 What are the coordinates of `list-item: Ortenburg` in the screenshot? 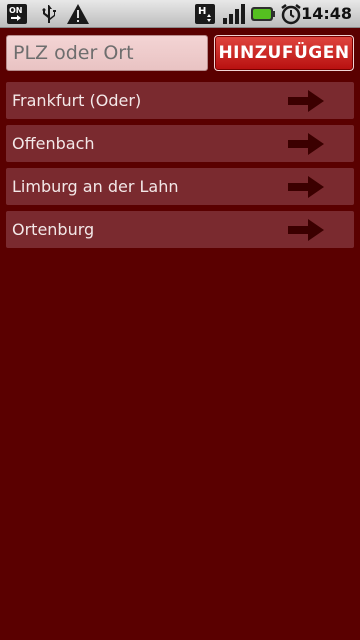 It's located at (180, 229).